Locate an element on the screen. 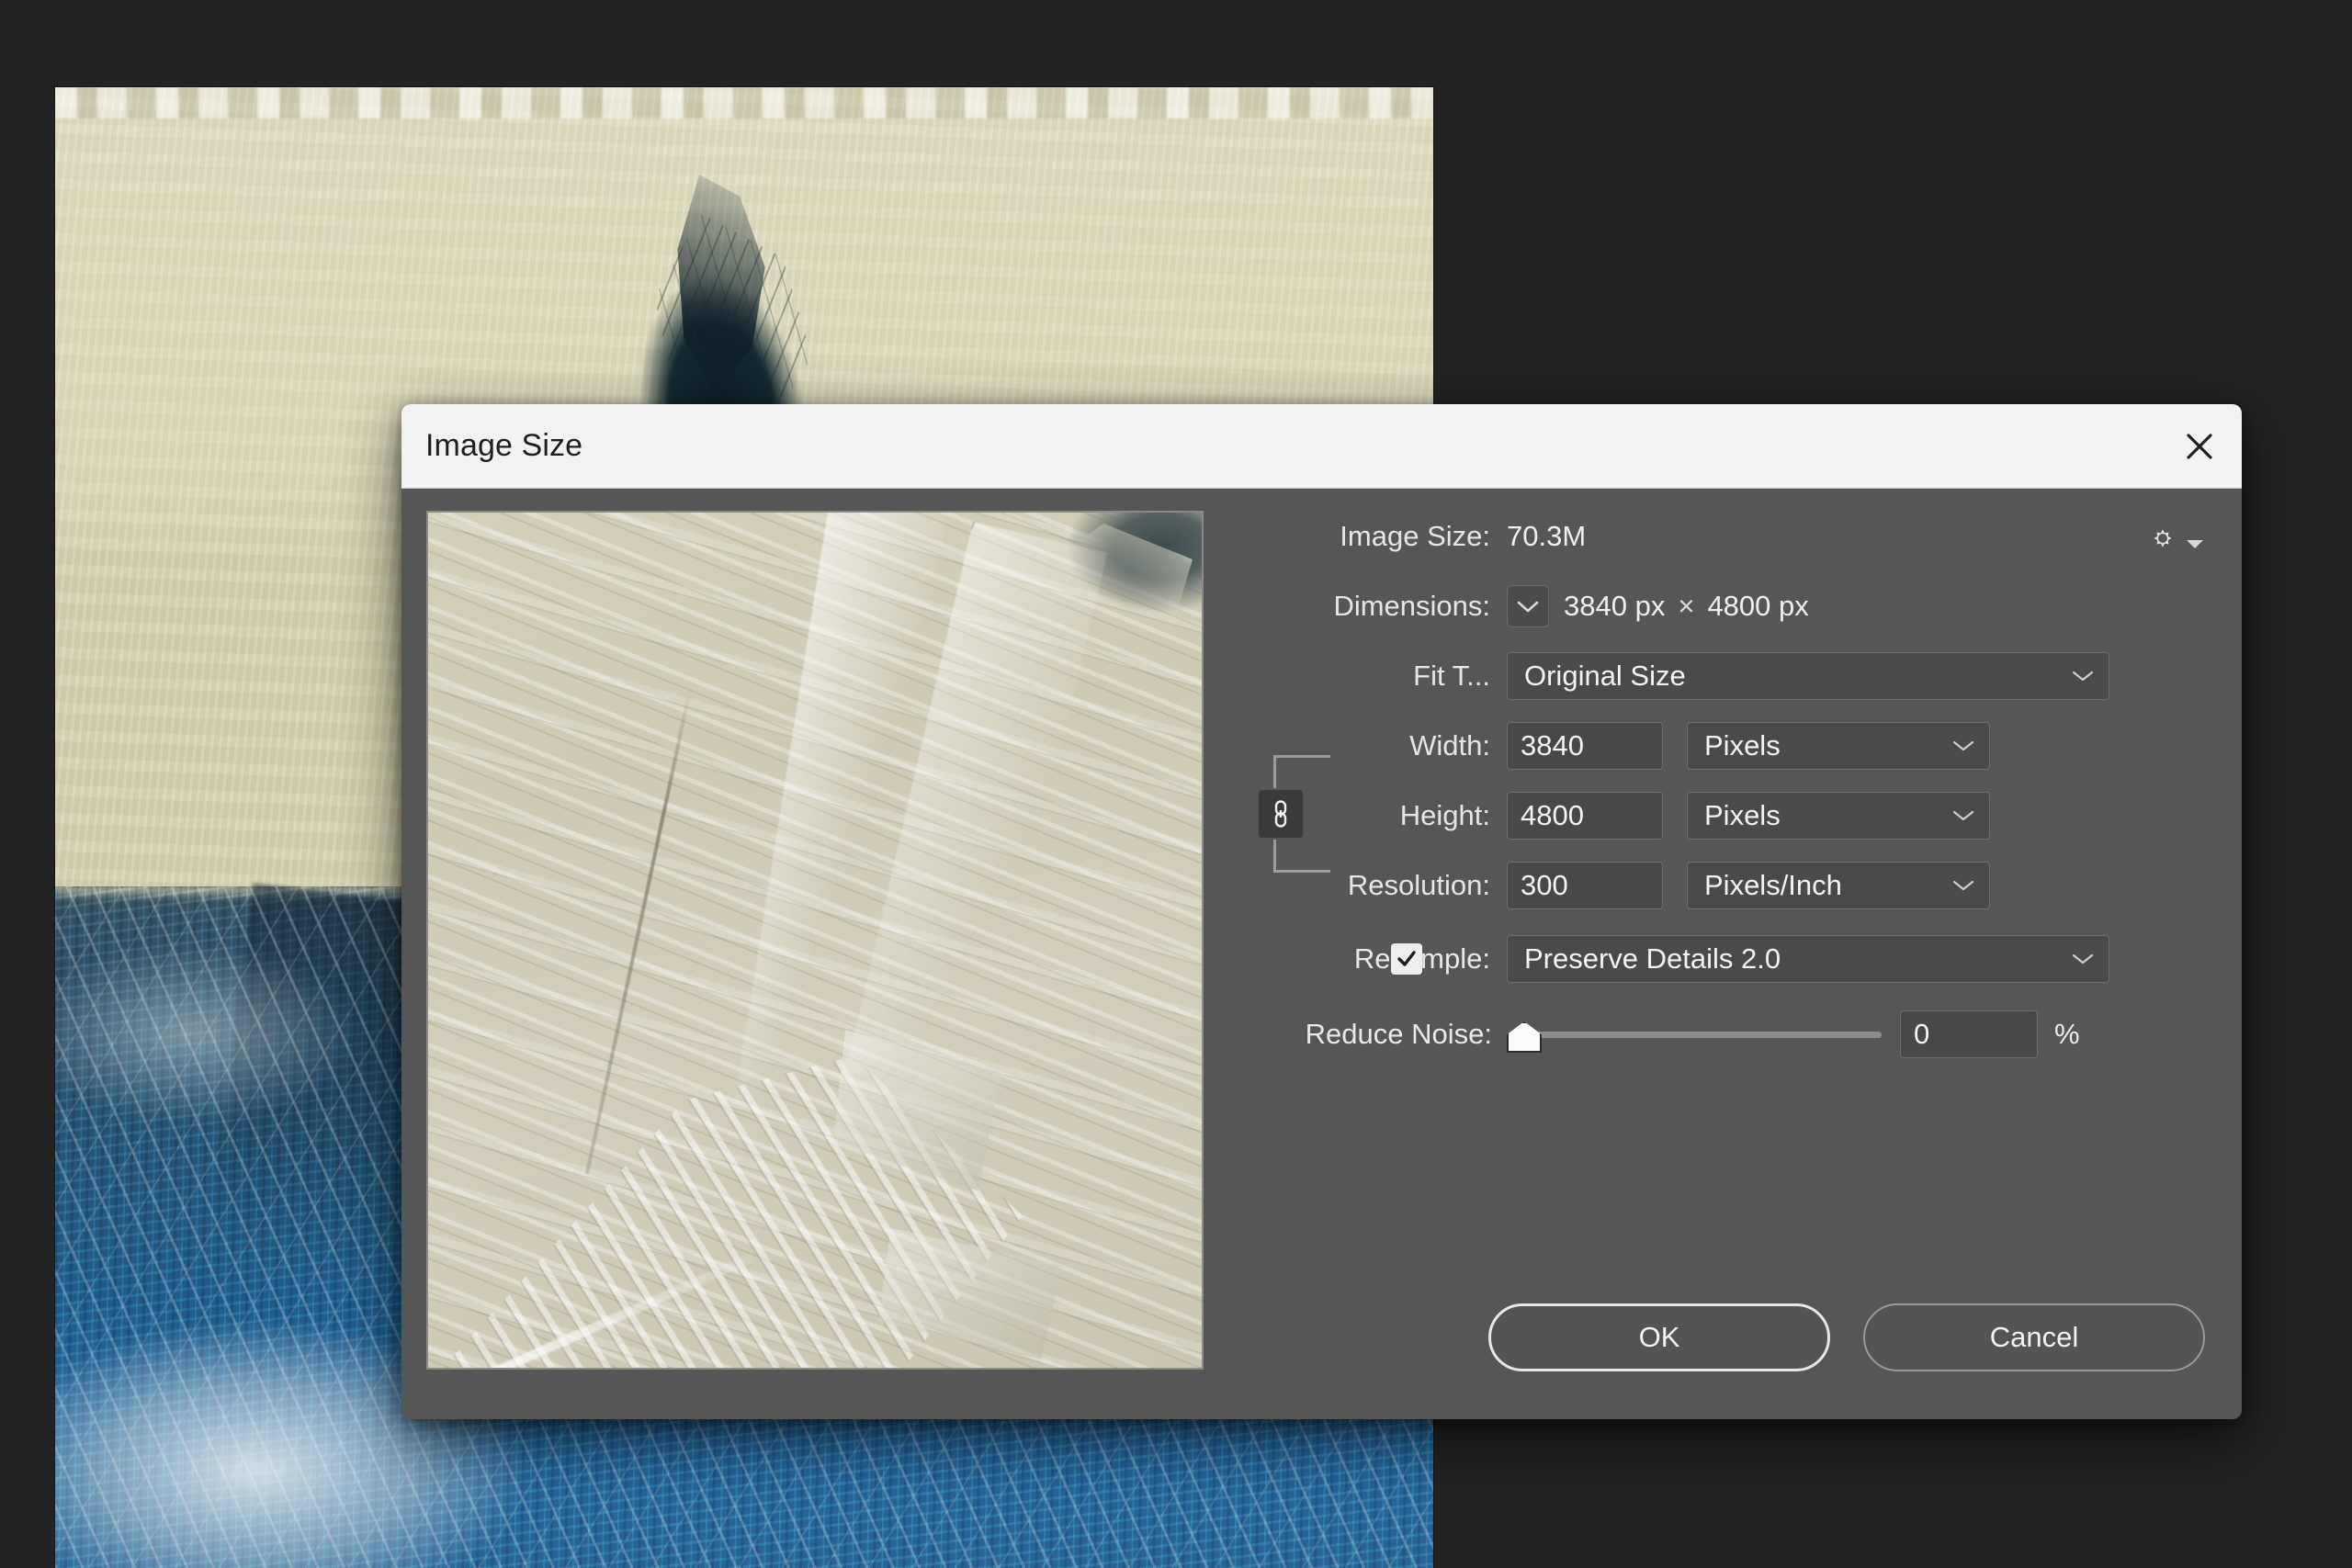 This screenshot has width=2352, height=1568. dimensions-label: Dimensions: is located at coordinates (1411, 606).